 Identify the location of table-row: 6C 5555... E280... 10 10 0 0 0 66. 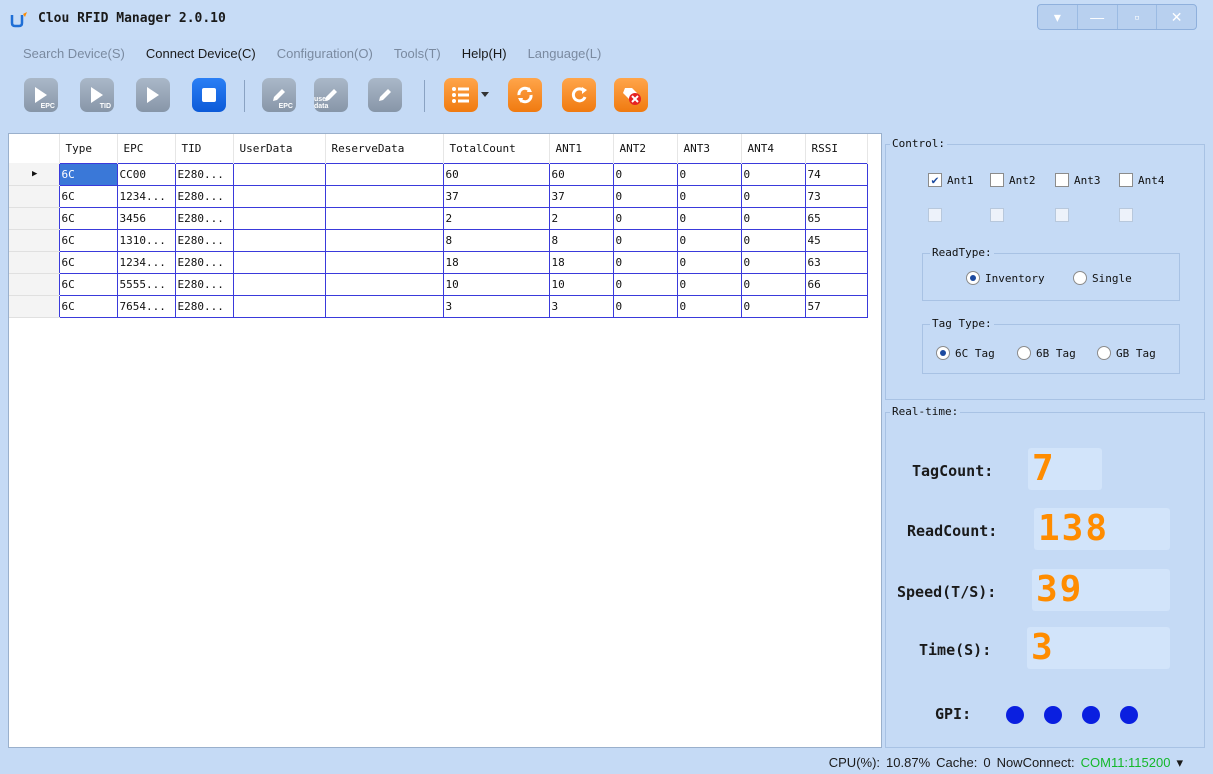
(438, 284).